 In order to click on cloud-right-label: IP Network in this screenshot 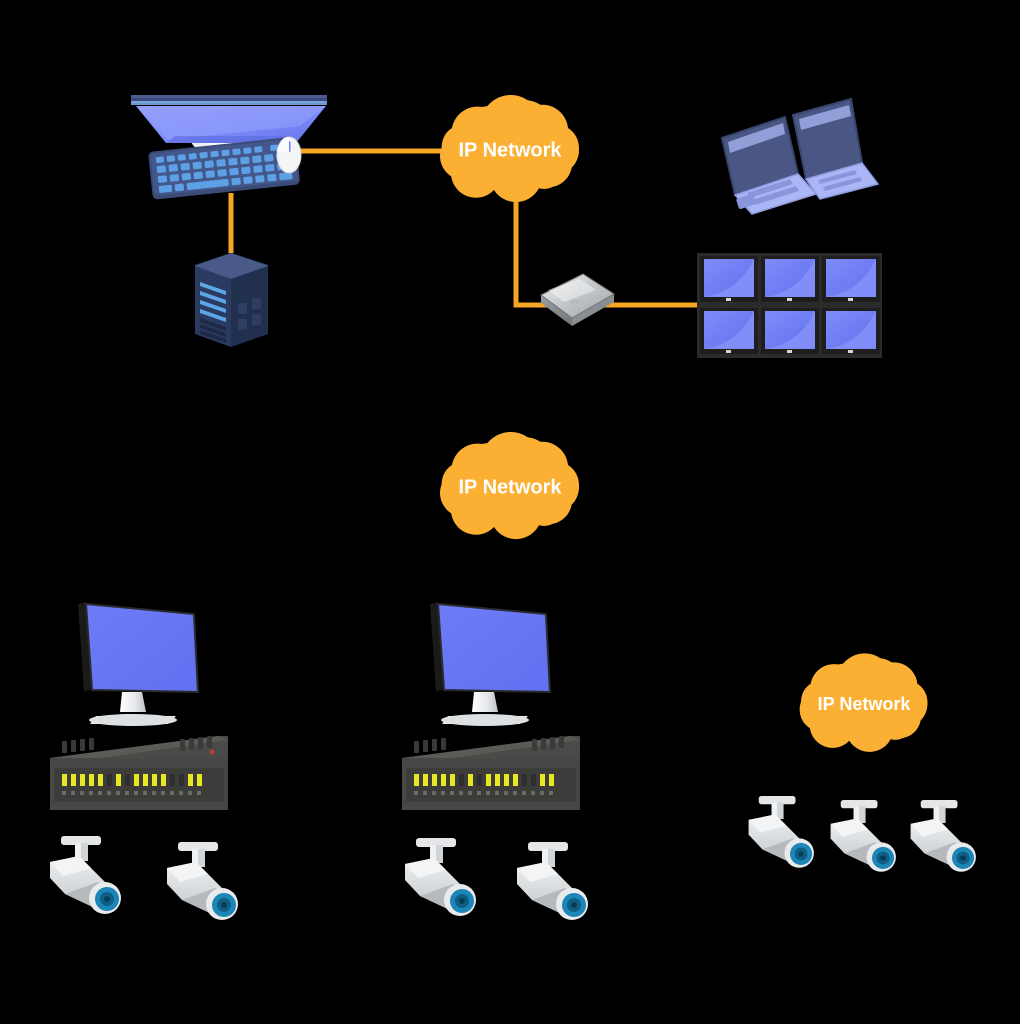, I will do `click(865, 704)`.